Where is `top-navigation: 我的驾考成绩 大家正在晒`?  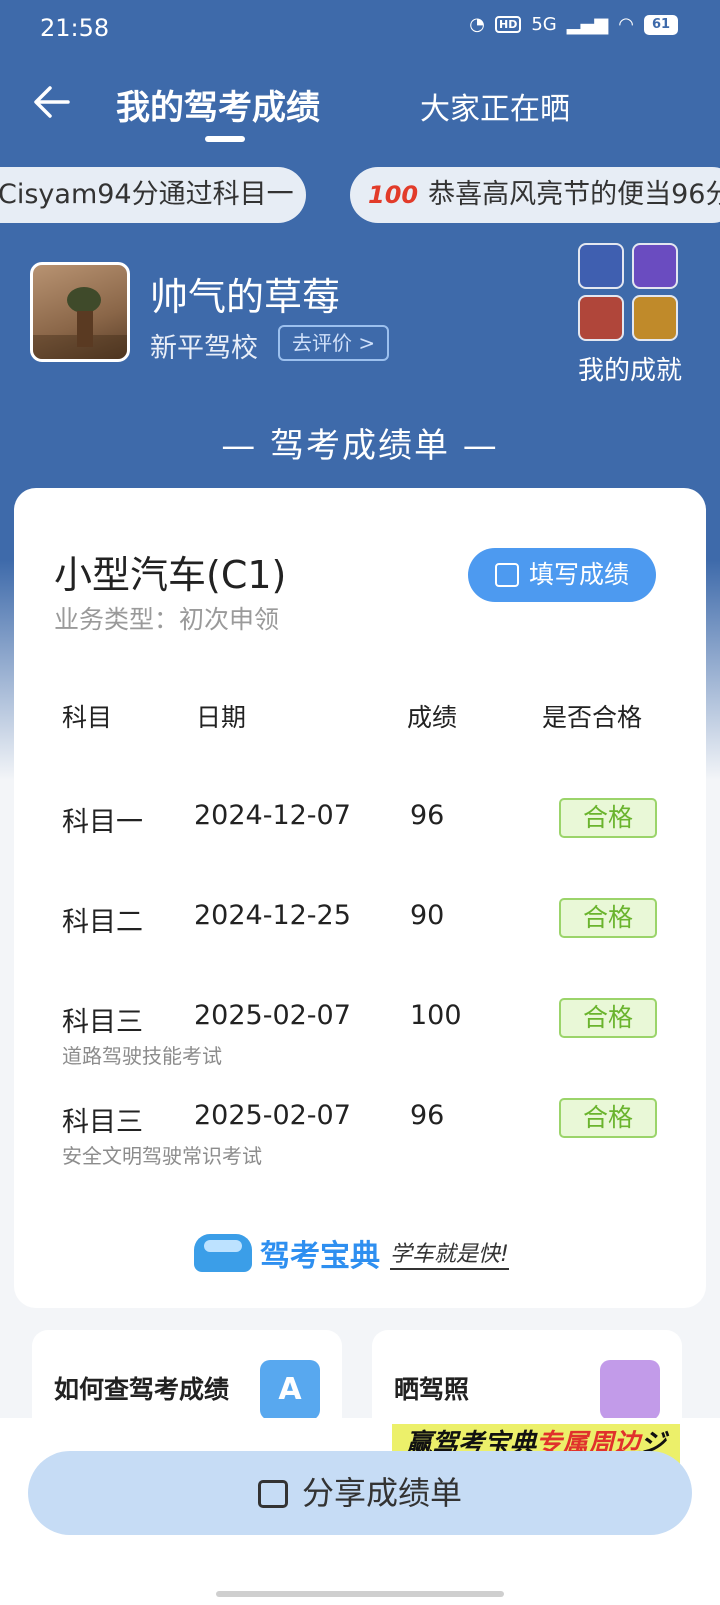 top-navigation: 我的驾考成绩 大家正在晒 is located at coordinates (360, 110).